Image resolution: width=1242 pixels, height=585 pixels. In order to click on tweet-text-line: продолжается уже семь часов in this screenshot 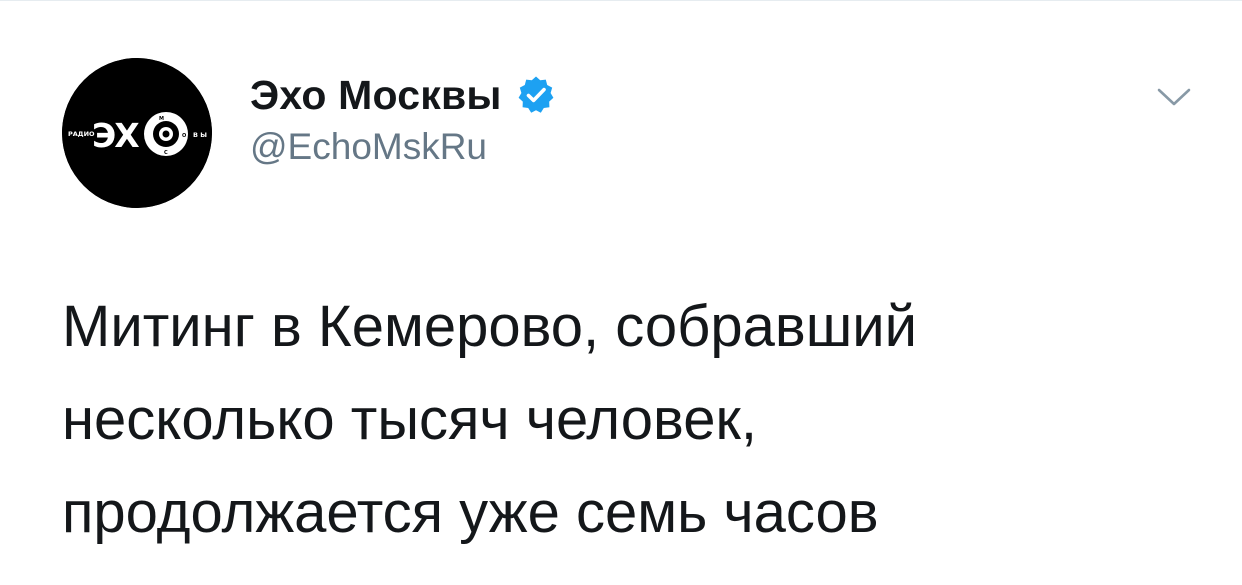, I will do `click(470, 512)`.